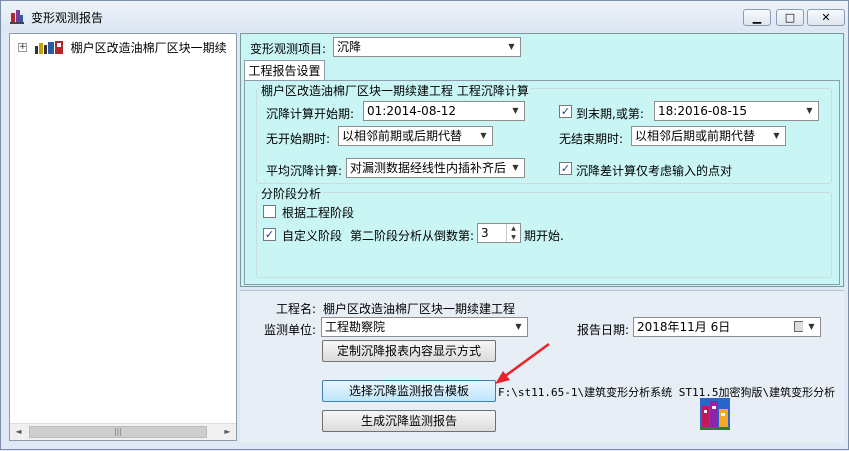 This screenshot has height=451, width=849. I want to click on minimize-button: ▁, so click(757, 17).